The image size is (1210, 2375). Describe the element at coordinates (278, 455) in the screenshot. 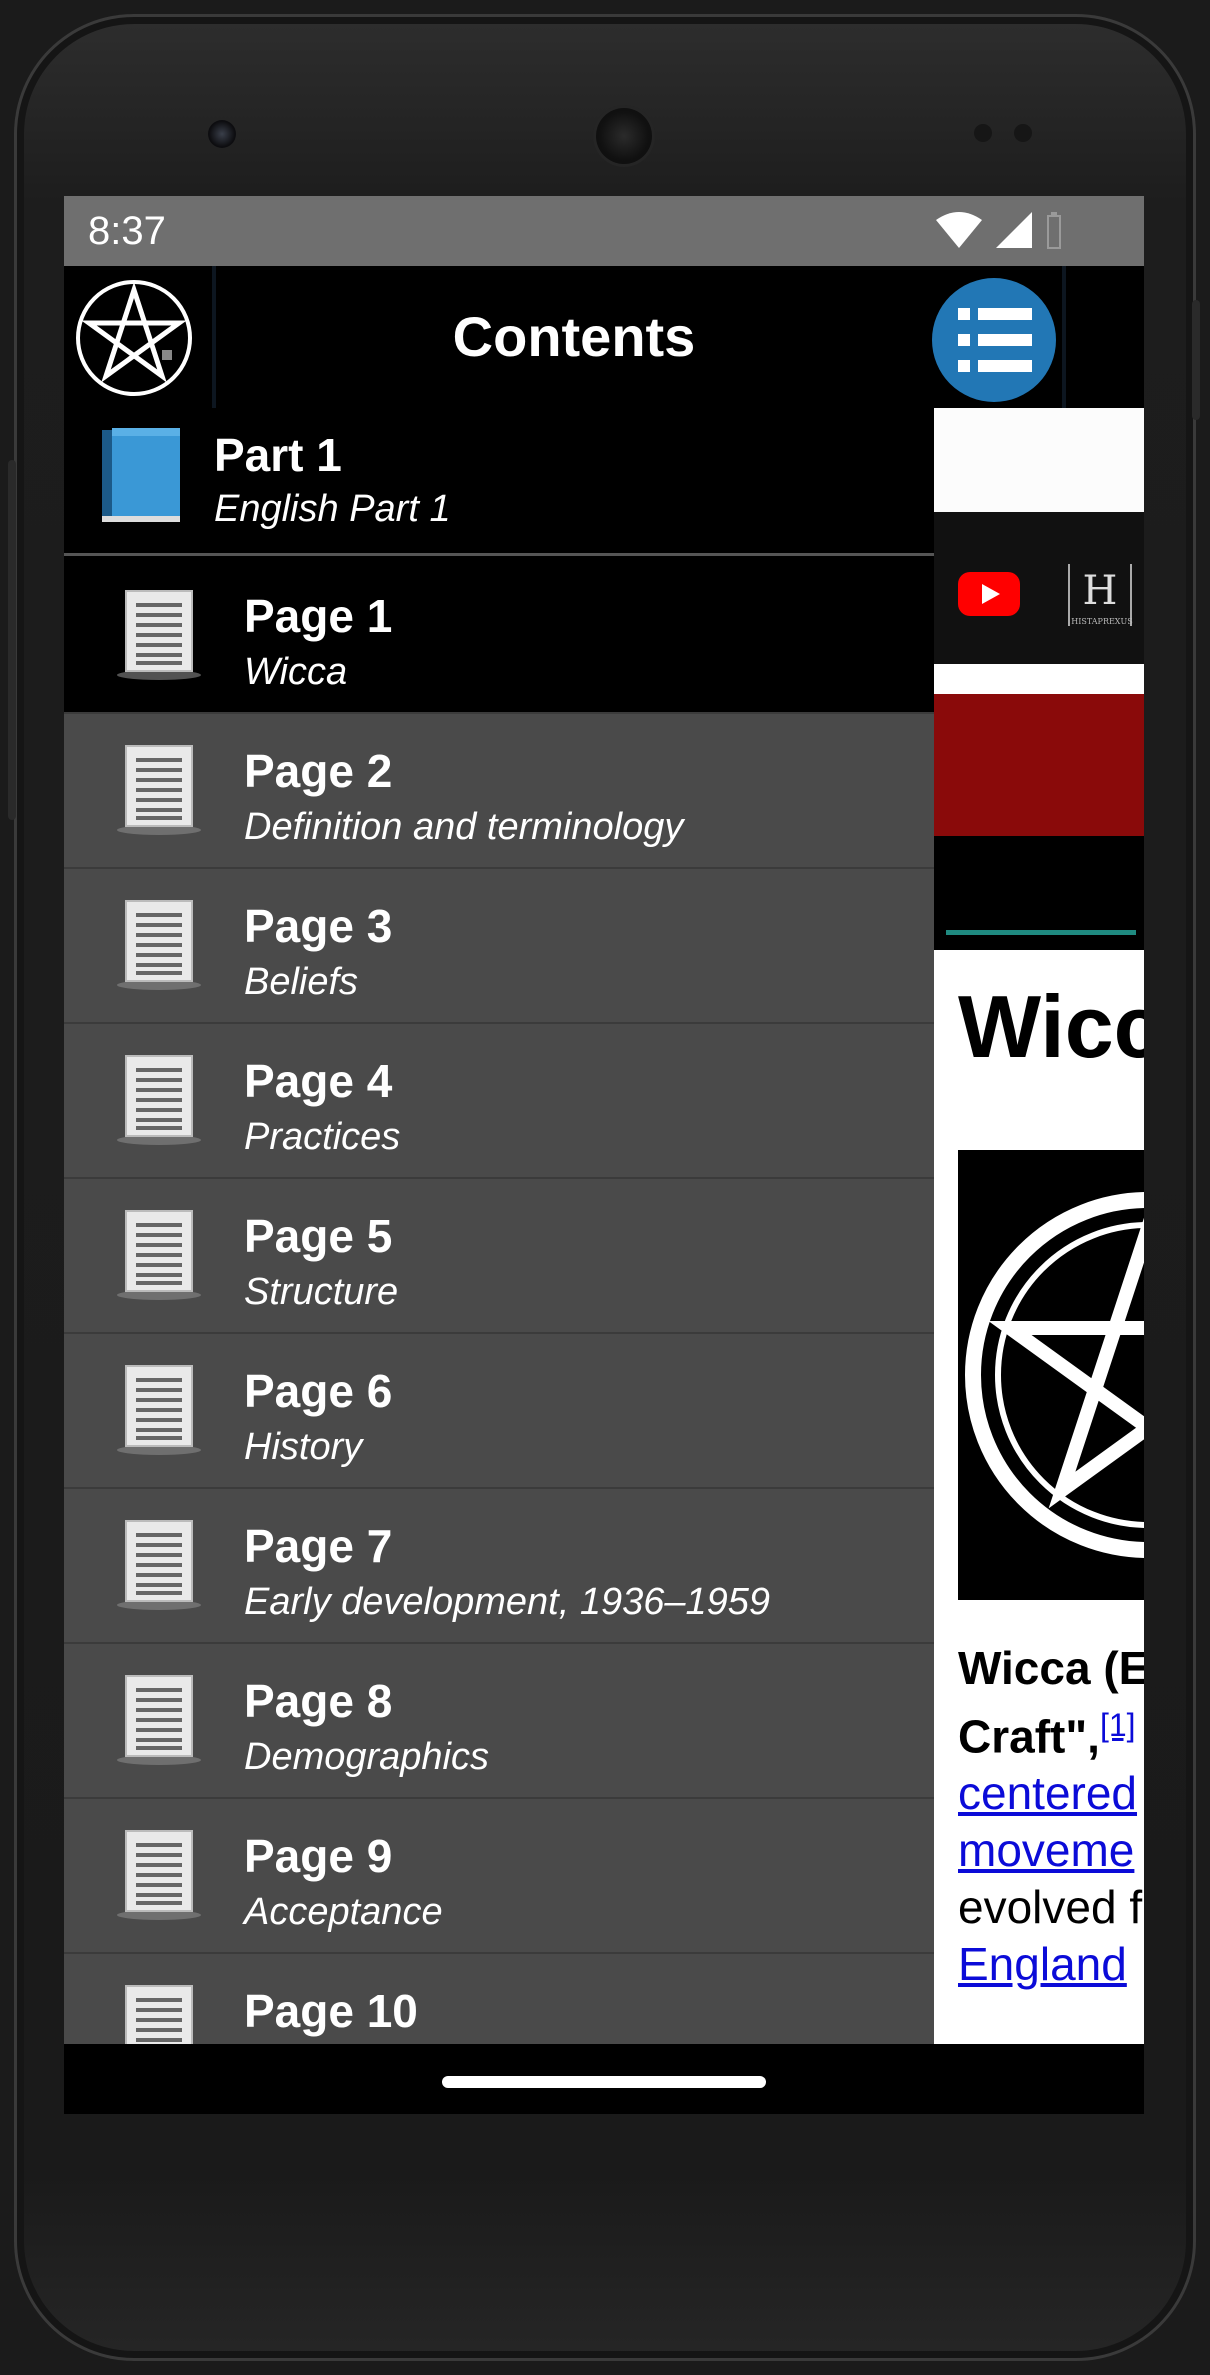

I see `part-title: Part 1` at that location.